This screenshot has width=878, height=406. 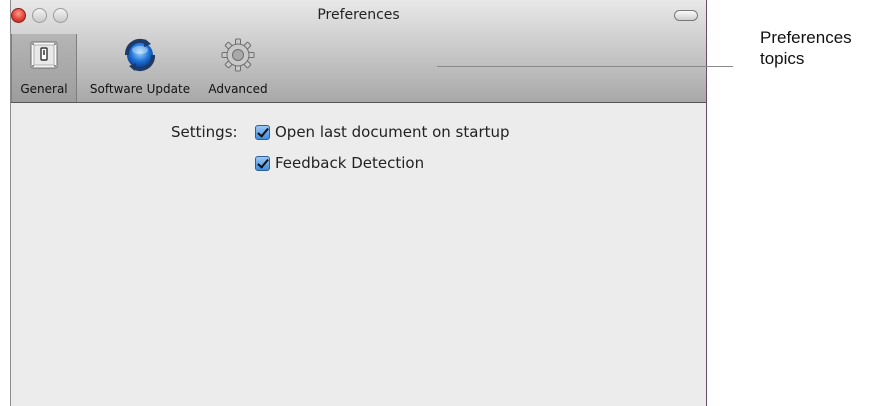 I want to click on callout-annotation: Preferences topics, so click(x=806, y=48).